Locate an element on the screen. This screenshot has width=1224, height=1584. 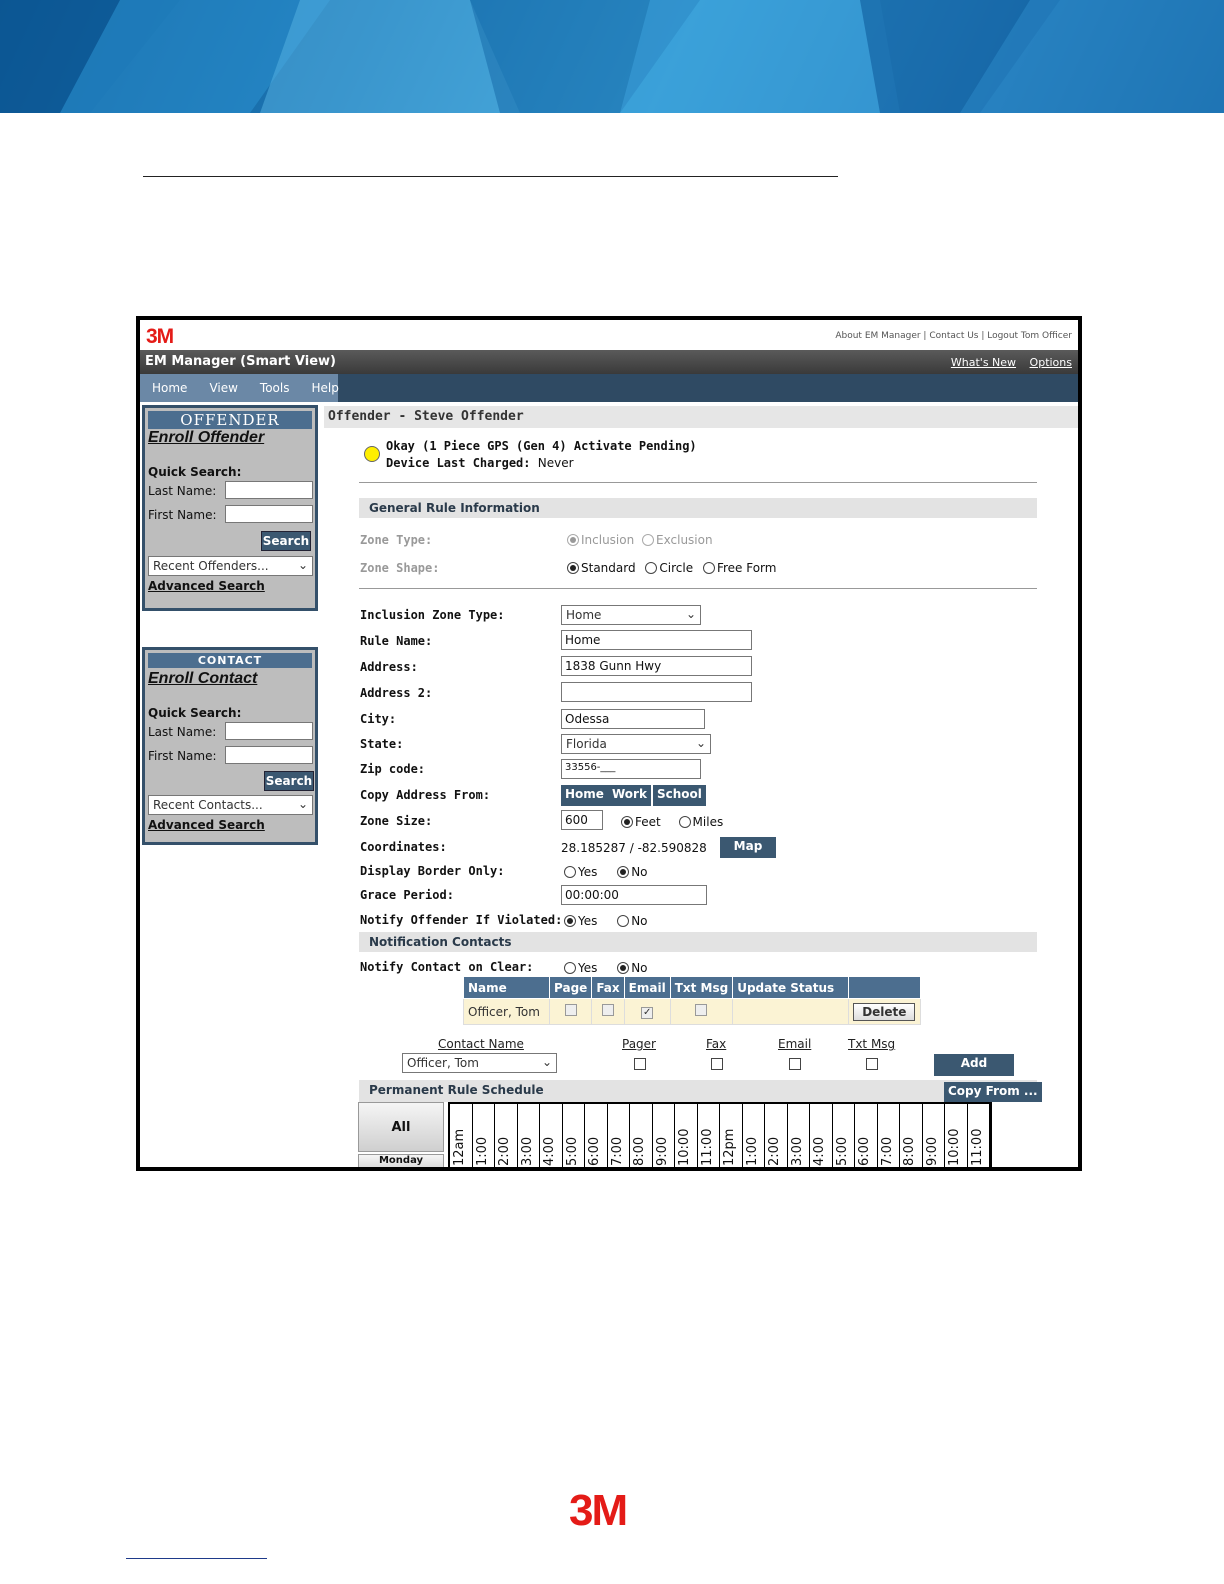
contact-last-name-input is located at coordinates (269, 731).